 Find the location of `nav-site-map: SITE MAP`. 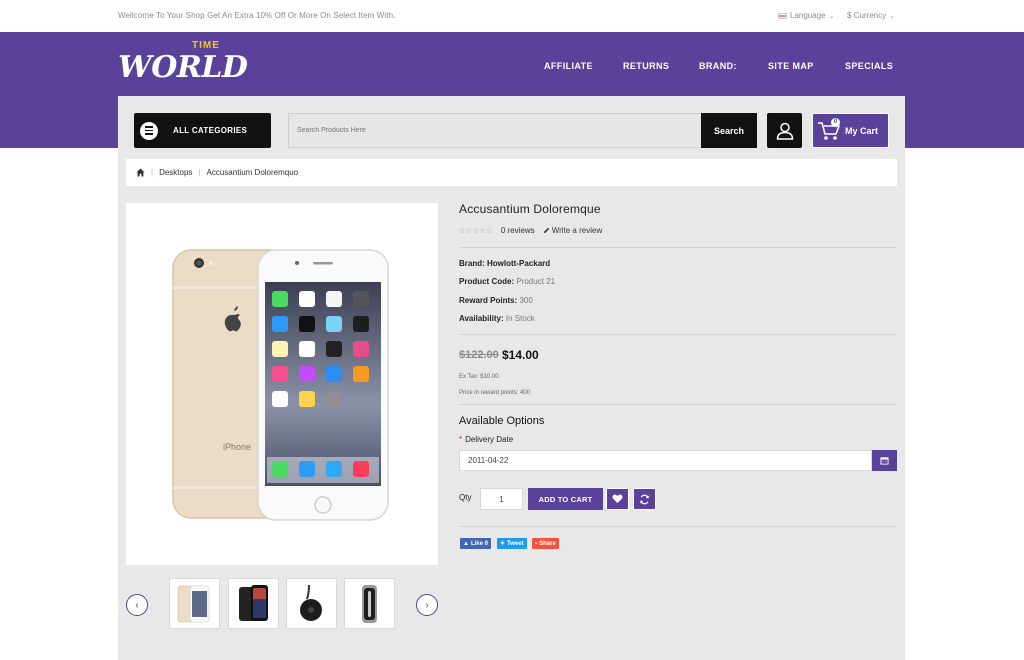

nav-site-map: SITE MAP is located at coordinates (791, 66).